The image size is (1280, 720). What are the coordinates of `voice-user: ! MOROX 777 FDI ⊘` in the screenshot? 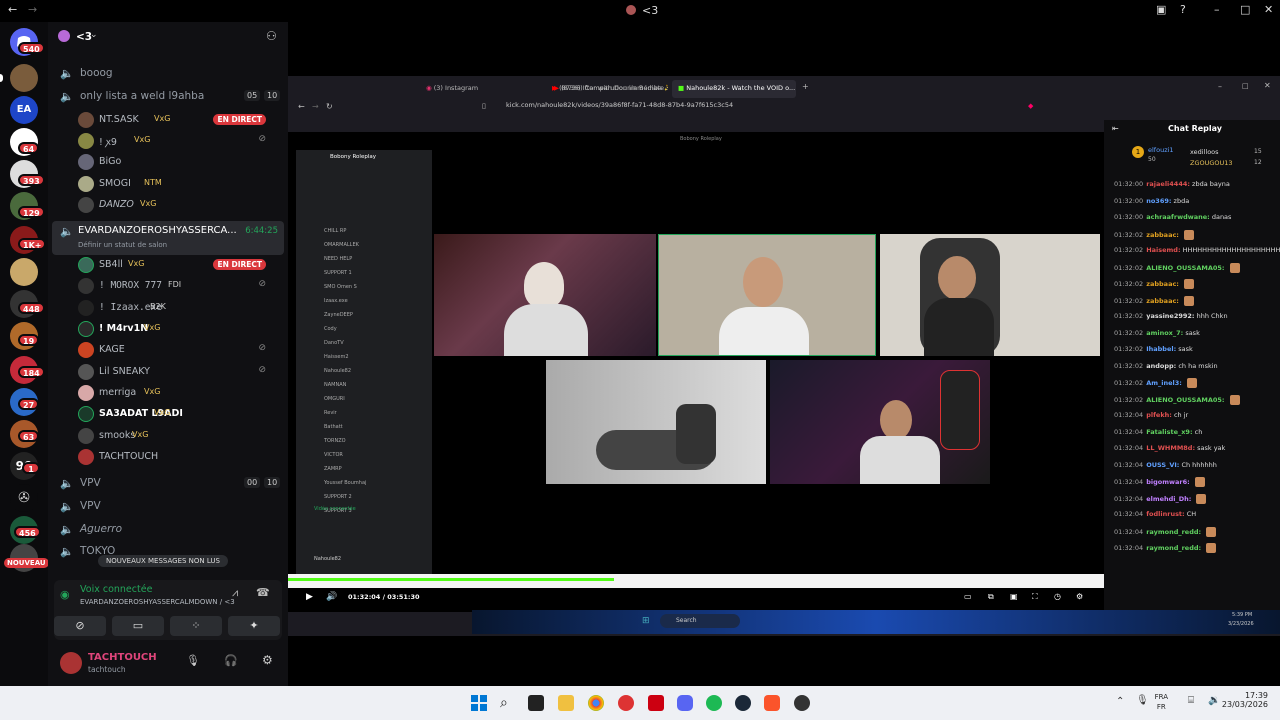 It's located at (178, 286).